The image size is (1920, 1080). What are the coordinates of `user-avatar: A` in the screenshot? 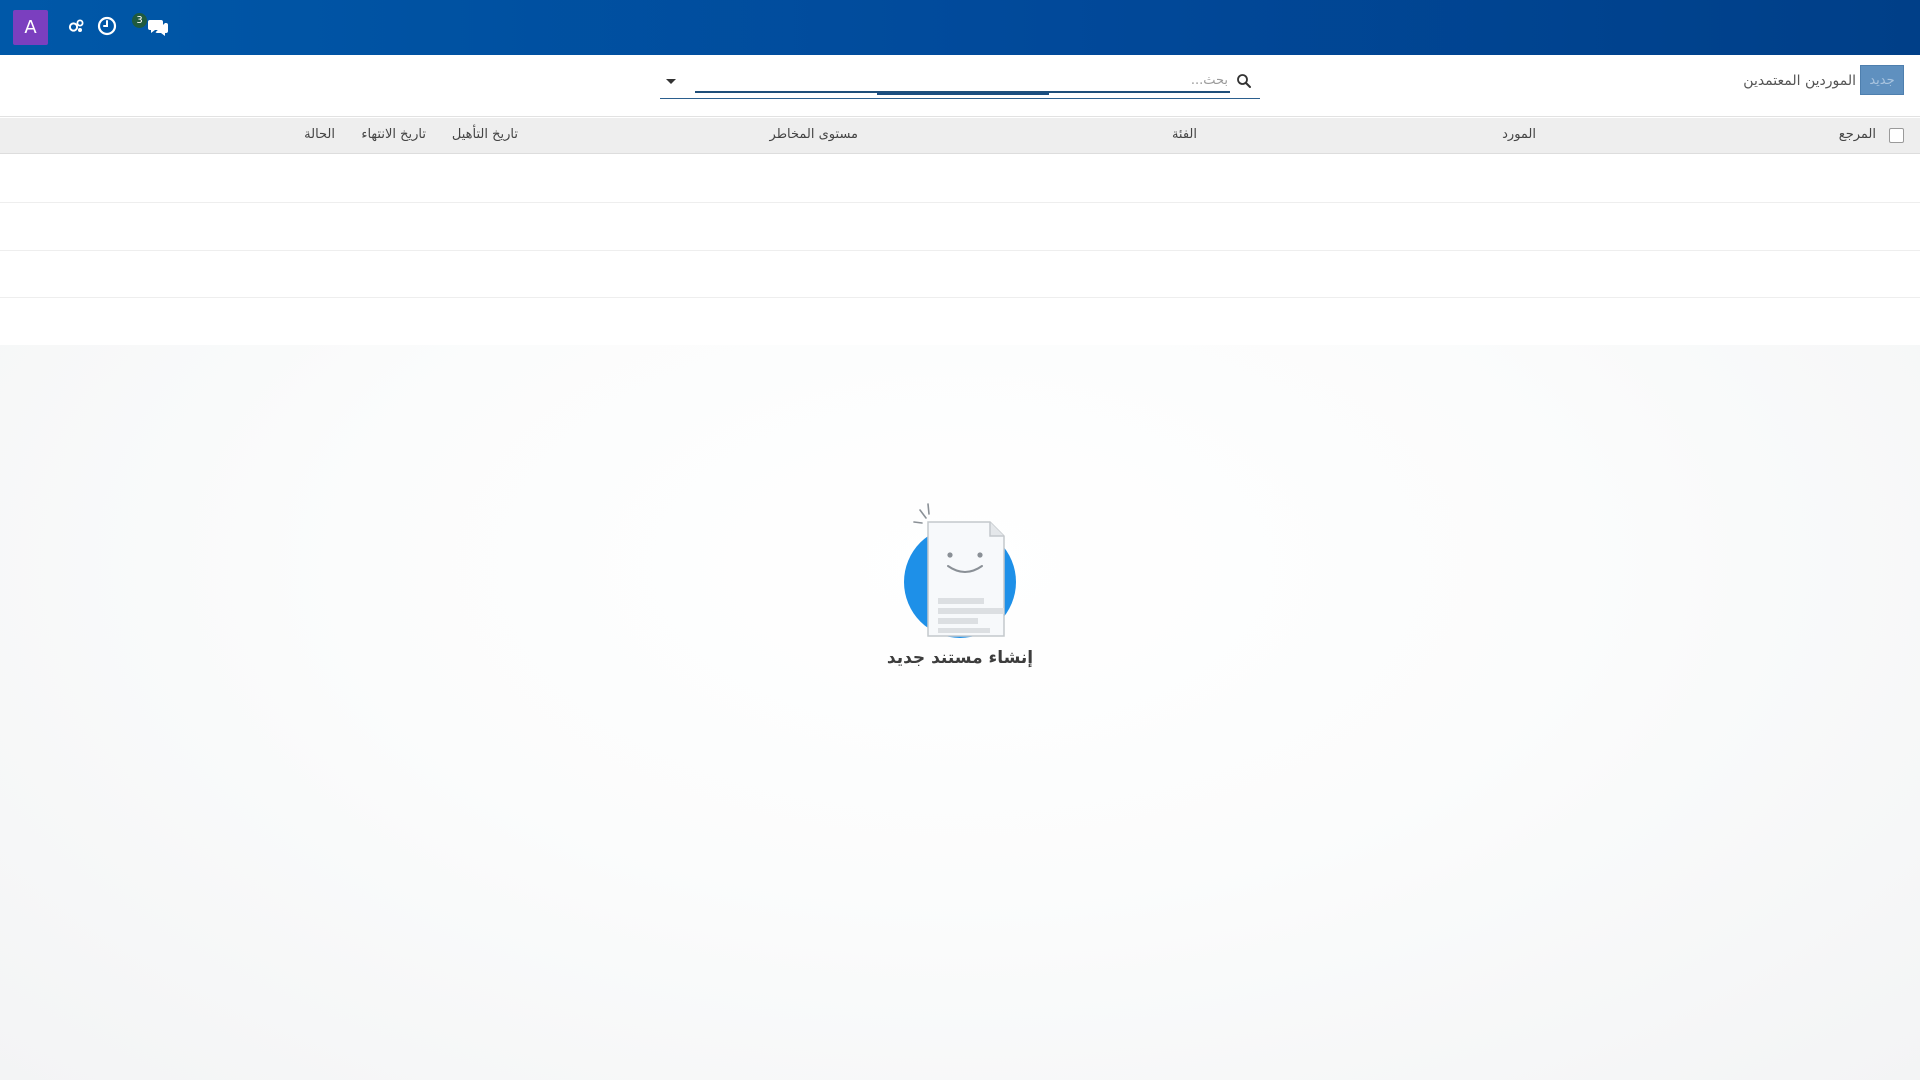 It's located at (30, 27).